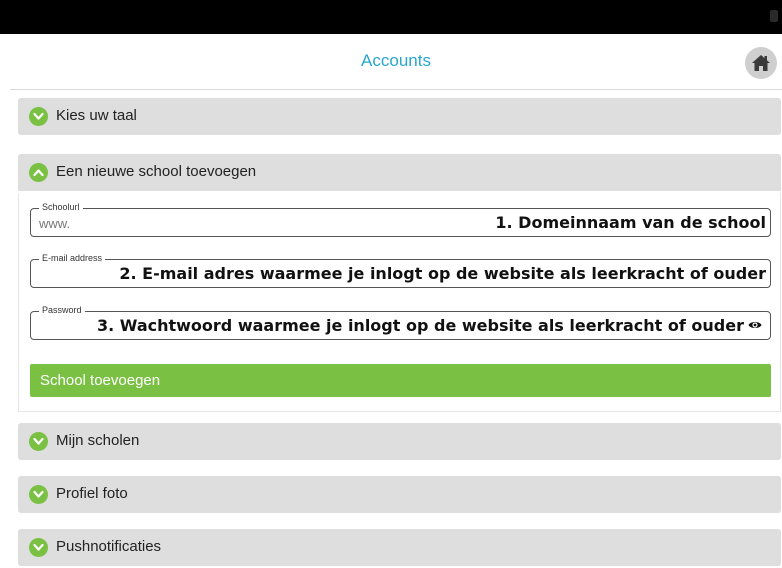 This screenshot has height=568, width=782. I want to click on eye-icon, so click(755, 325).